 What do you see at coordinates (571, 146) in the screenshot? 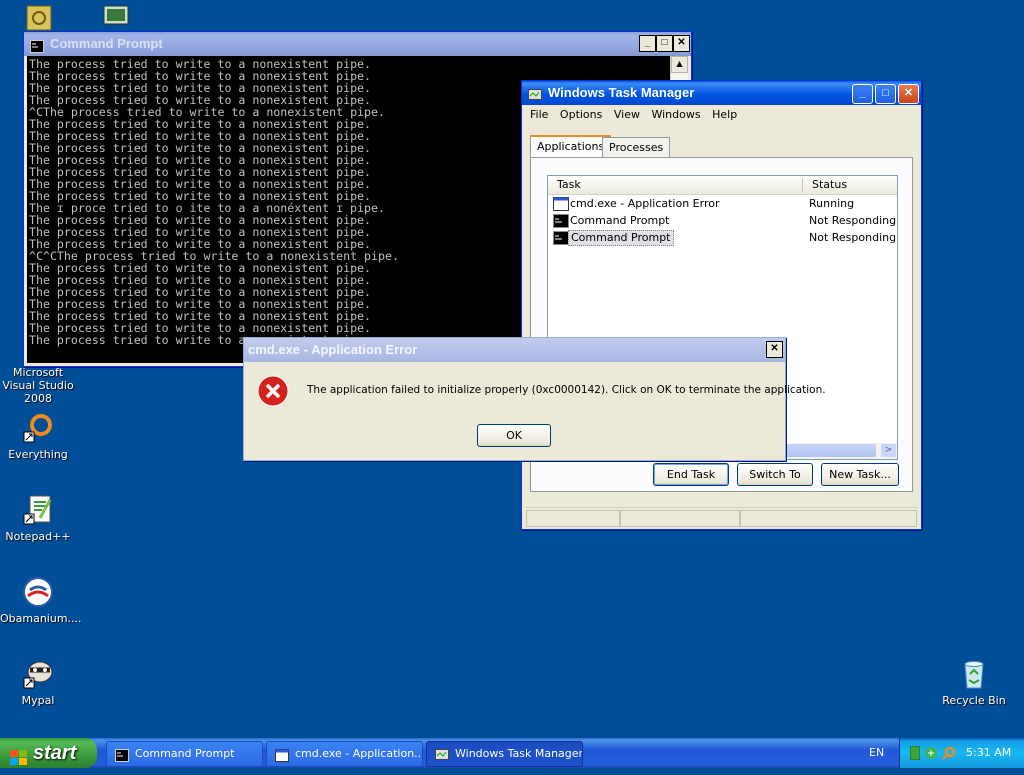
I see `tab-applications: Applications` at bounding box center [571, 146].